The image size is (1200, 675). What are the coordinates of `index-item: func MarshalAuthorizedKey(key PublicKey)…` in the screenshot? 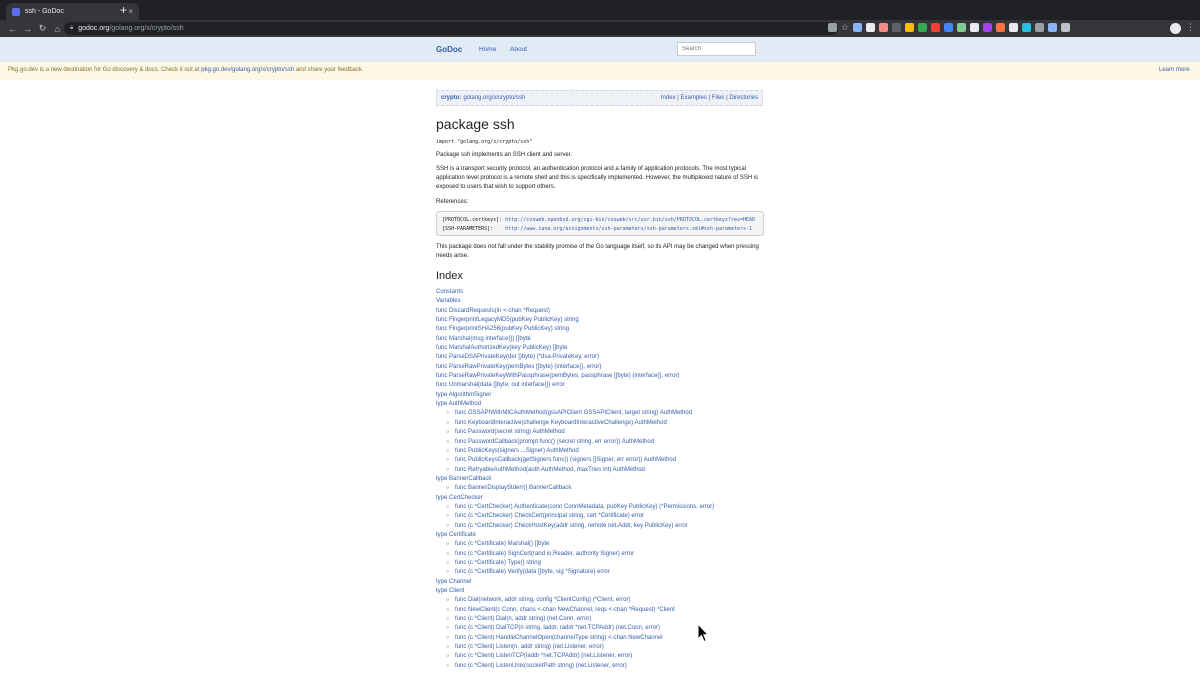 It's located at (606, 348).